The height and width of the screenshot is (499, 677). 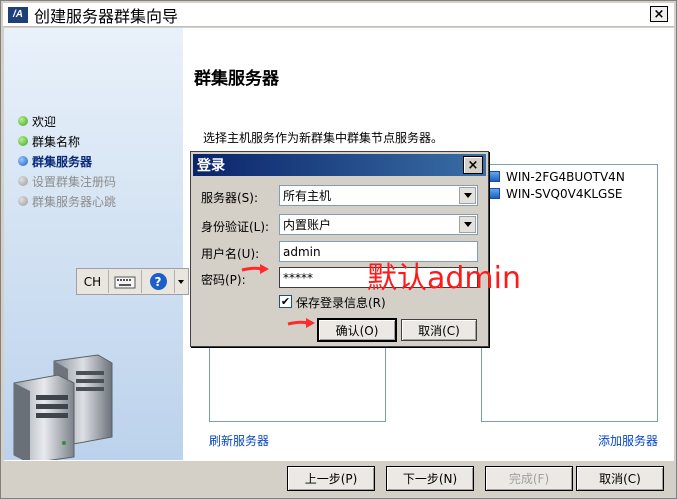 I want to click on step-cluster-servers: 群集服务器, so click(x=67, y=161).